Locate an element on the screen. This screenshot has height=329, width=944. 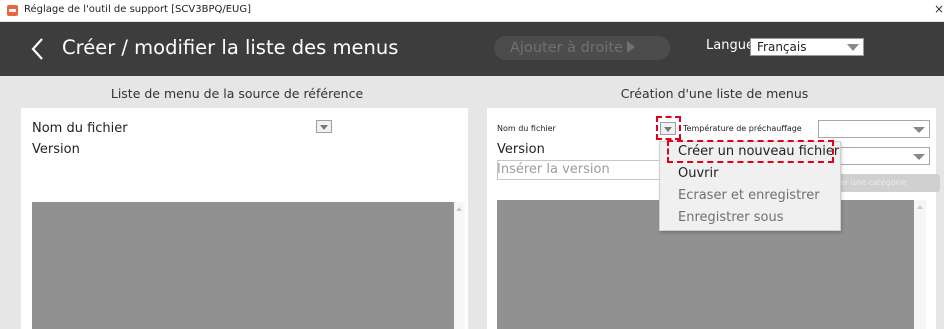
right-version-label: Version is located at coordinates (521, 149).